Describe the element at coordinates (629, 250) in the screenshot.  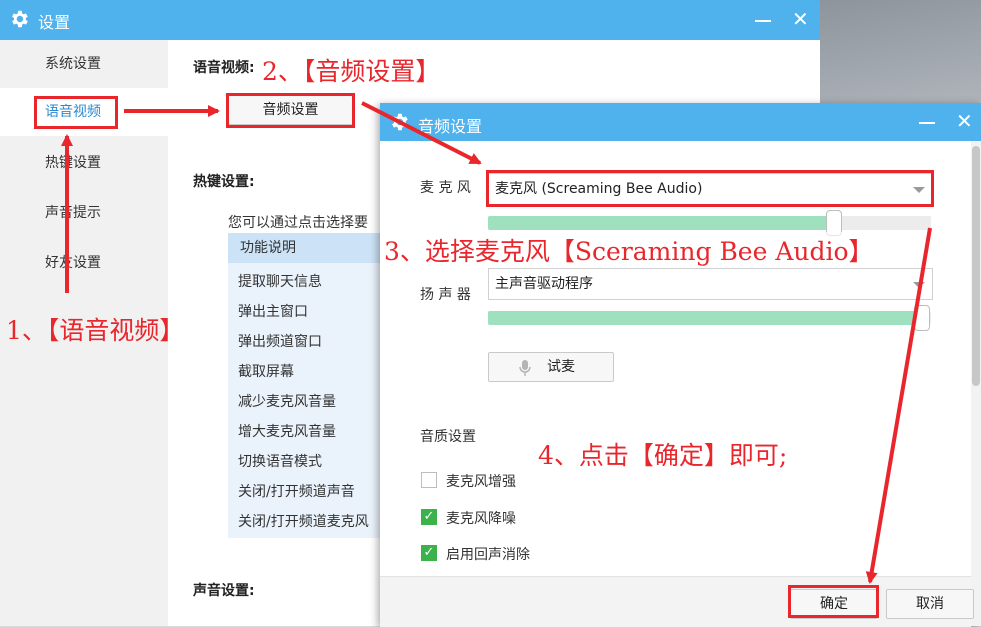
I see `annotation-step3: 3、选择麦克风【Sceraming Bee Audio】` at that location.